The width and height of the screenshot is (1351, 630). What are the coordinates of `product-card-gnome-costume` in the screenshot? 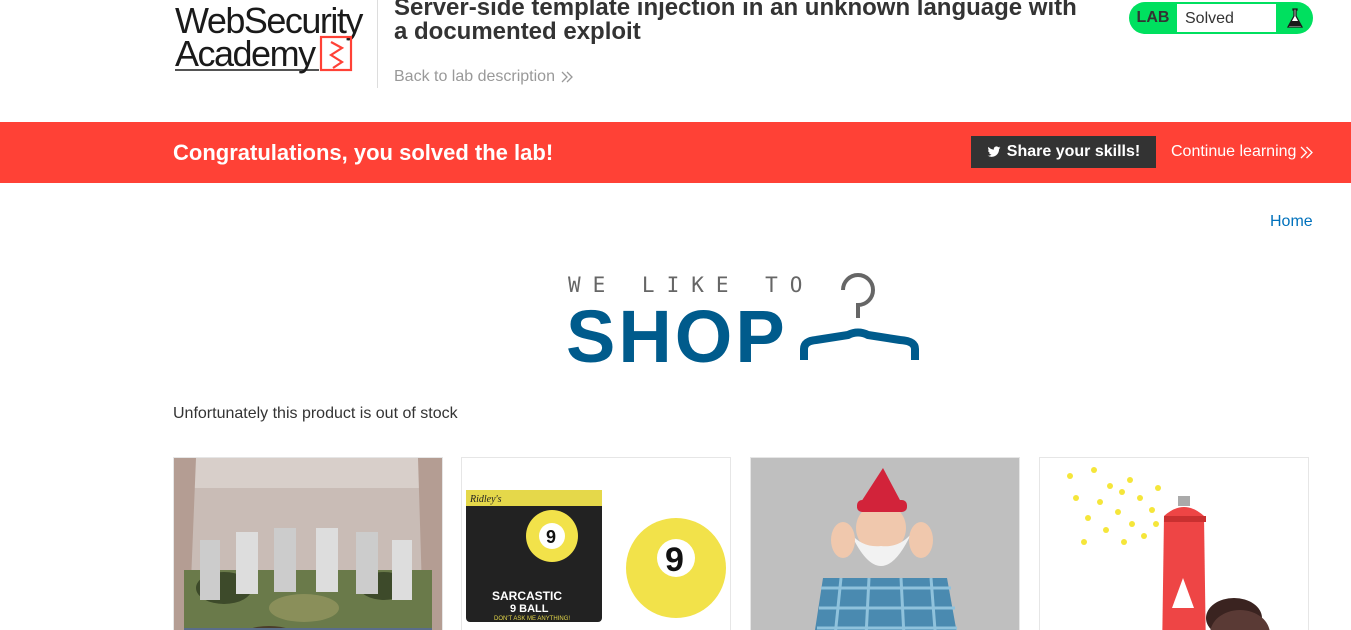 It's located at (885, 543).